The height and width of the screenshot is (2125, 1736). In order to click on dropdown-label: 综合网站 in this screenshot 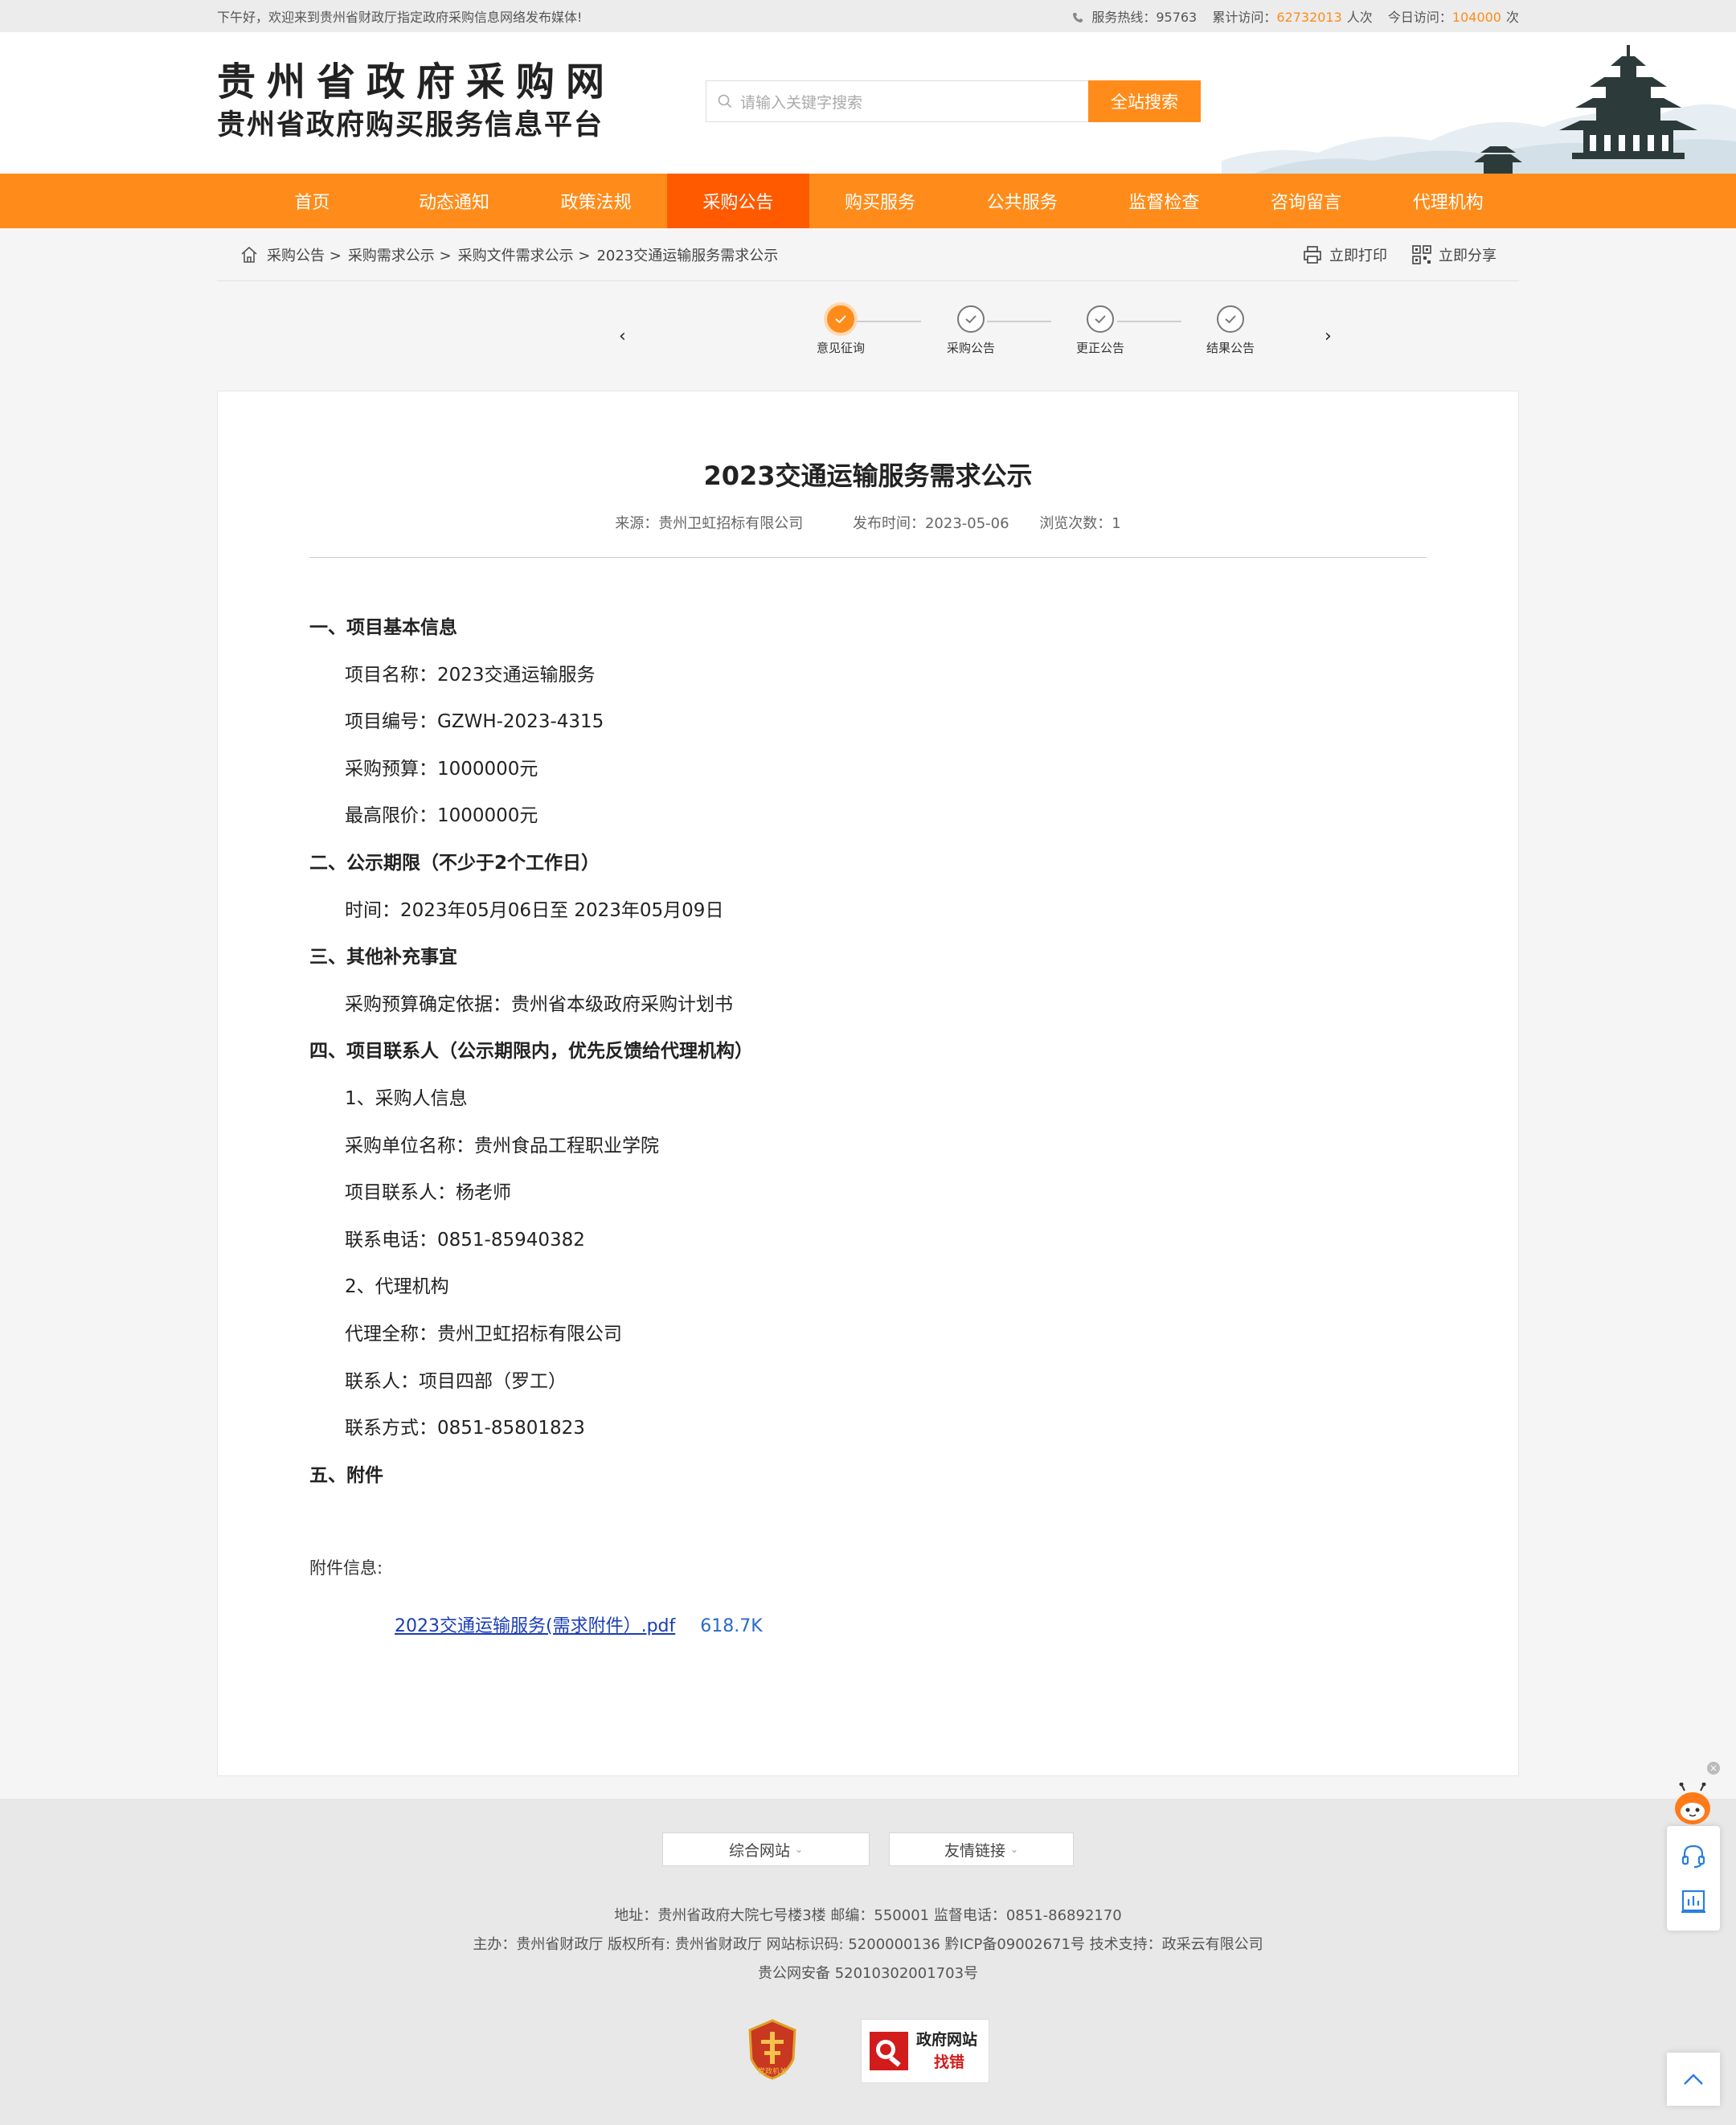, I will do `click(759, 1851)`.